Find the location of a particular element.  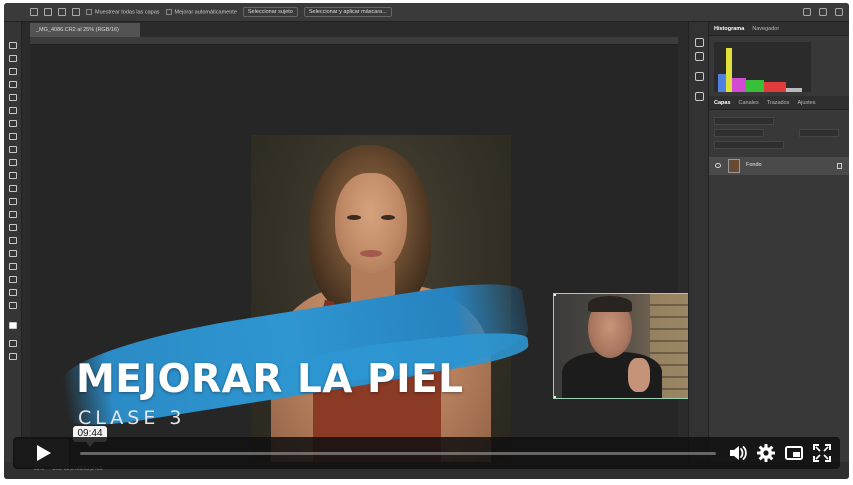

lock-icon is located at coordinates (839, 166).